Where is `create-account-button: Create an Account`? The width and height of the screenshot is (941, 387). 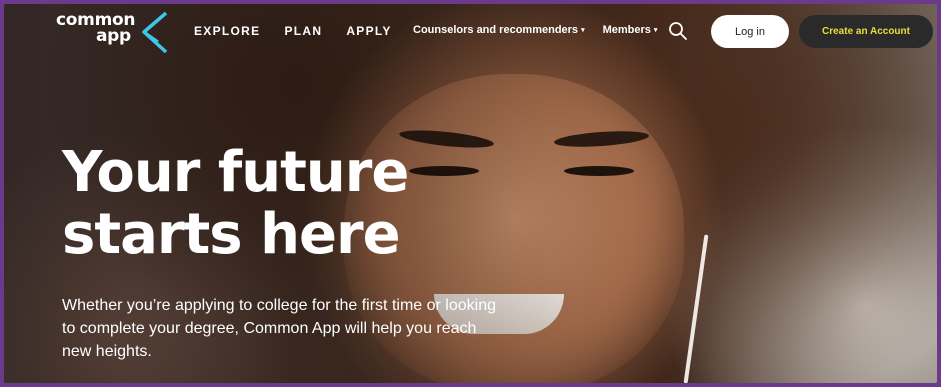 create-account-button: Create an Account is located at coordinates (866, 31).